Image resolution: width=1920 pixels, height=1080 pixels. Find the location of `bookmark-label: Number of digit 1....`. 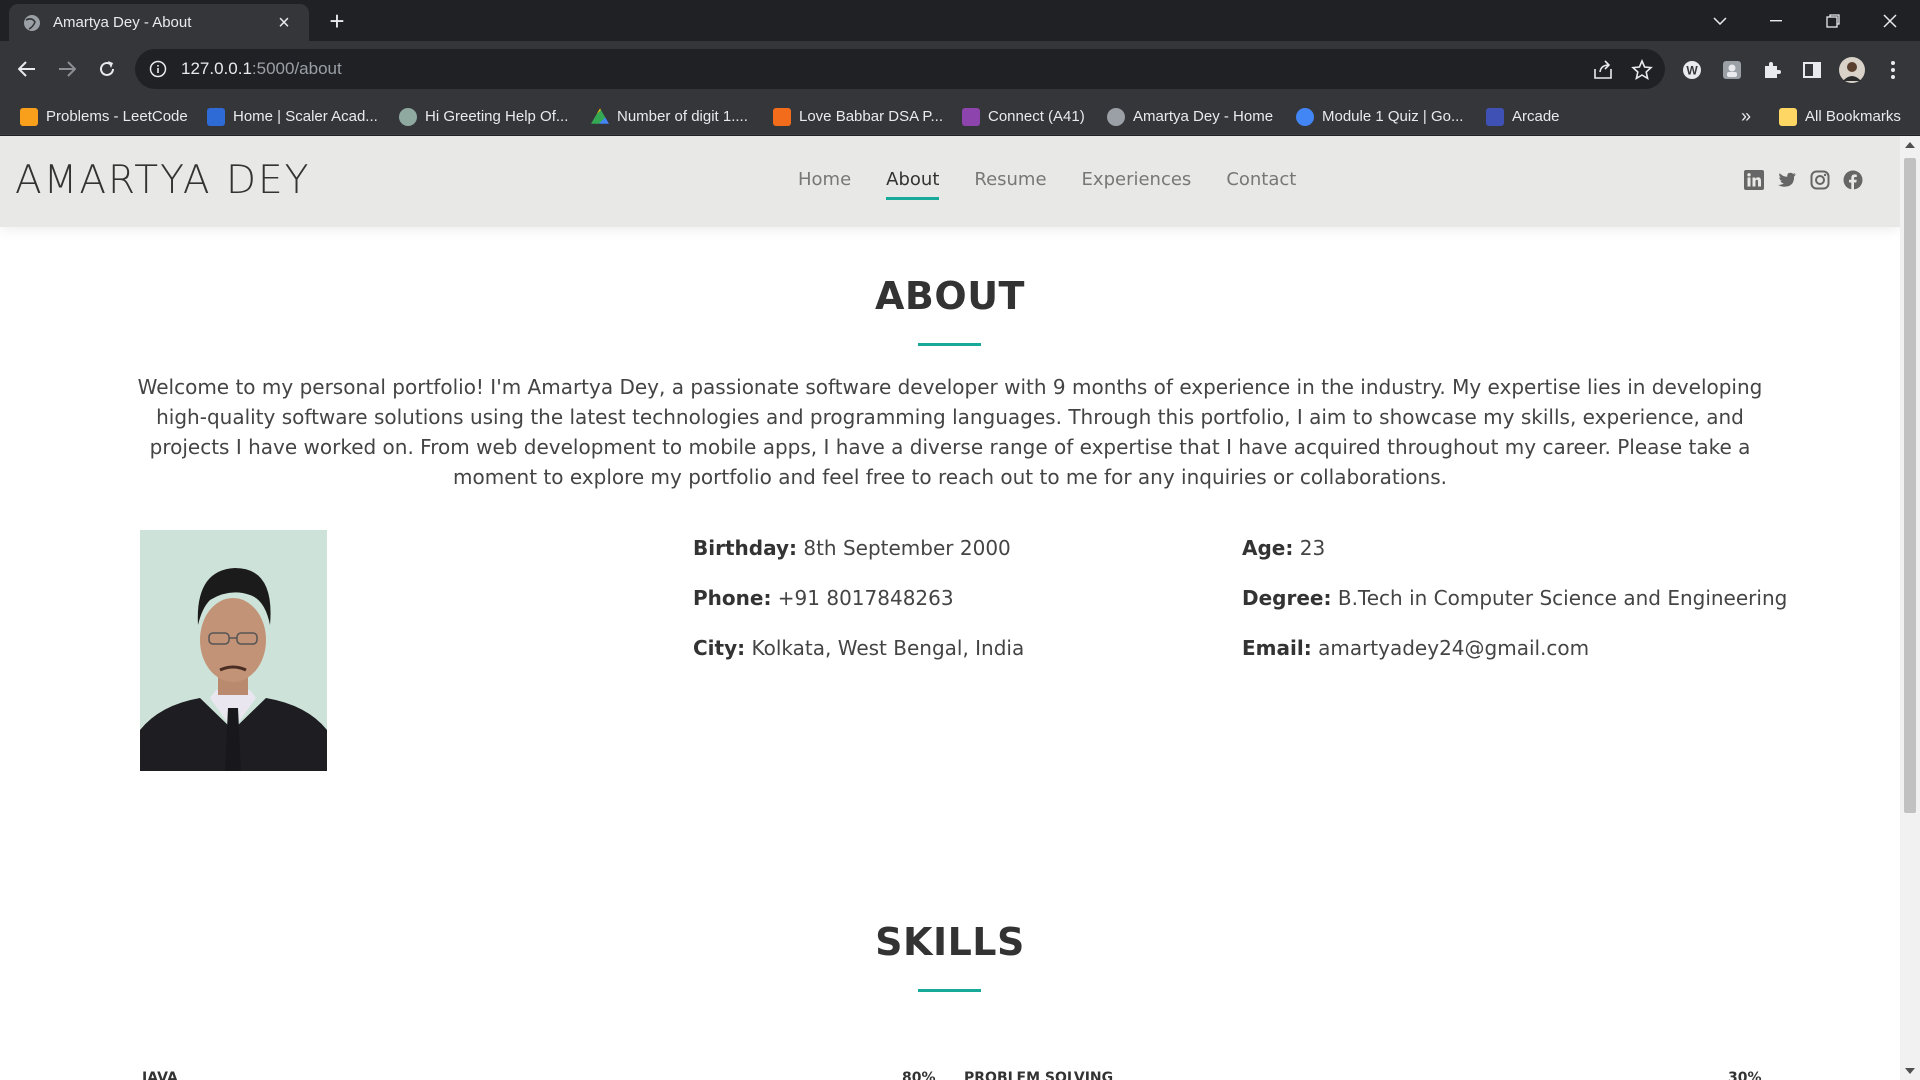

bookmark-label: Number of digit 1.... is located at coordinates (682, 116).